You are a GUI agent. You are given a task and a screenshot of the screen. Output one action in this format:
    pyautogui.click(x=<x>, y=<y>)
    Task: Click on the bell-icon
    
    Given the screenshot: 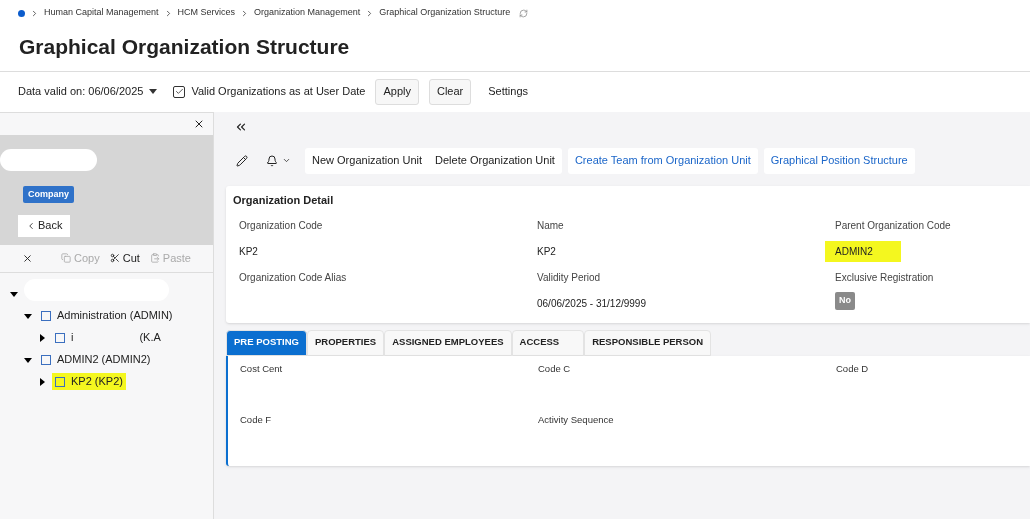 What is the action you would take?
    pyautogui.click(x=272, y=160)
    